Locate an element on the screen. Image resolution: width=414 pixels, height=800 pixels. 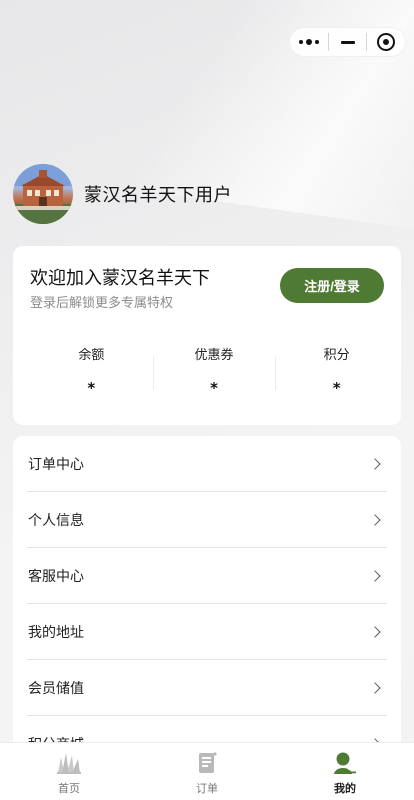
minimize-button is located at coordinates (348, 42).